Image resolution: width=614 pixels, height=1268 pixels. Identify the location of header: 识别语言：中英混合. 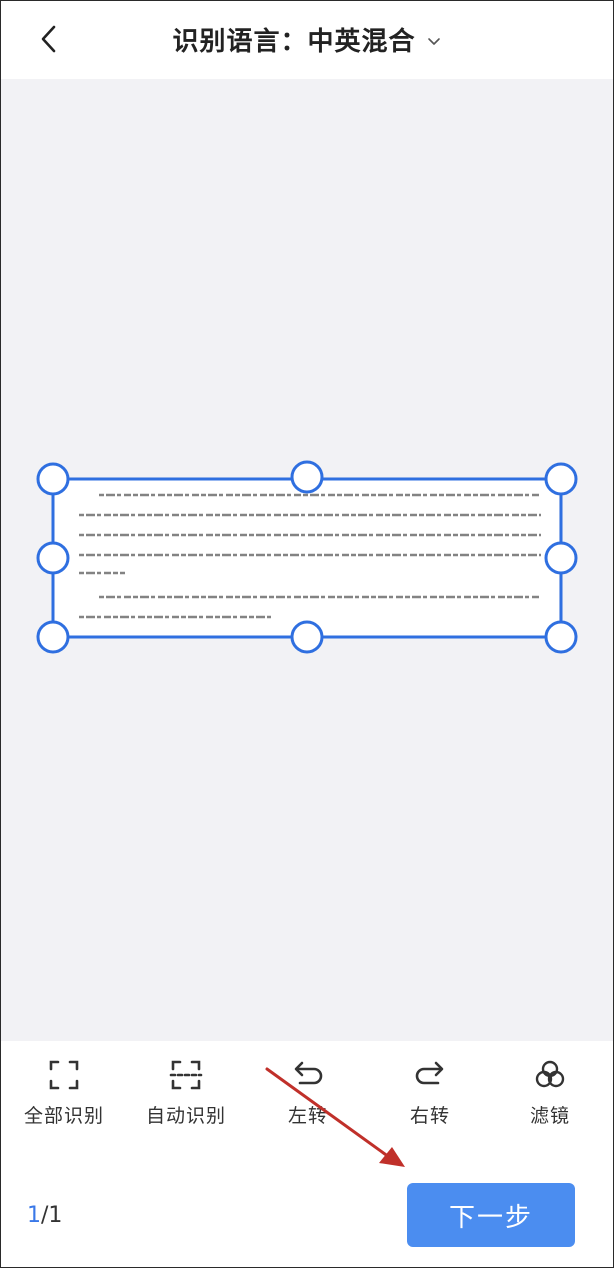
(307, 40).